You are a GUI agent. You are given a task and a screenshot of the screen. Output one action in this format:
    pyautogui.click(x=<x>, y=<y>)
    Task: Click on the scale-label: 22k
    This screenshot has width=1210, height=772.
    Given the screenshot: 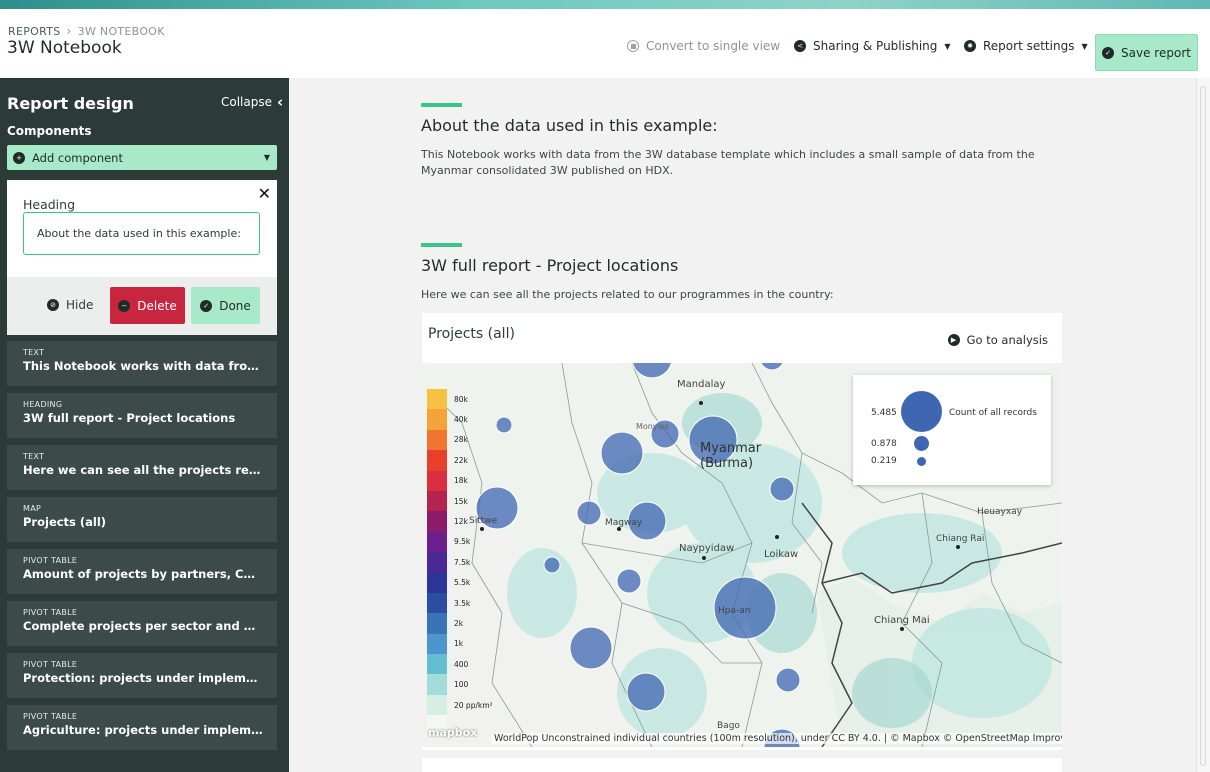 What is the action you would take?
    pyautogui.click(x=461, y=460)
    